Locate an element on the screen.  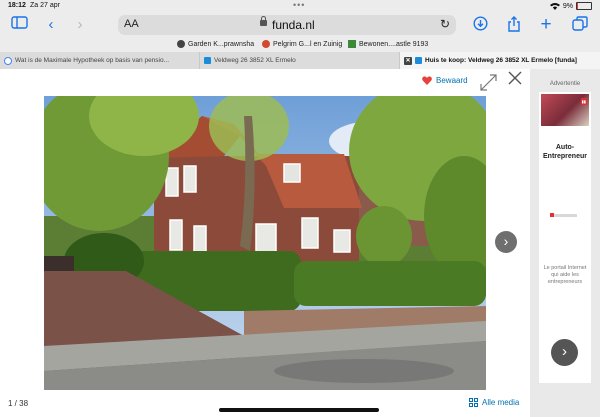
url-text: funda.nl is located at coordinates (293, 25).